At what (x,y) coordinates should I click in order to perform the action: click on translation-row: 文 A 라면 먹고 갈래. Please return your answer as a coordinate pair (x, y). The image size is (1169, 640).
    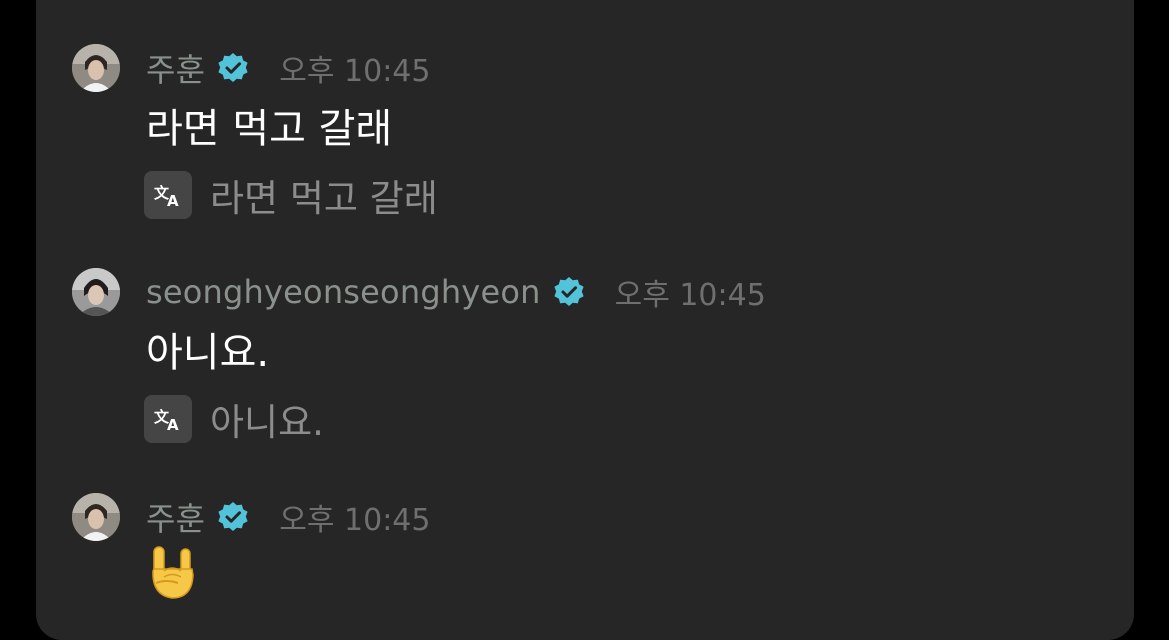
    Looking at the image, I should click on (291, 195).